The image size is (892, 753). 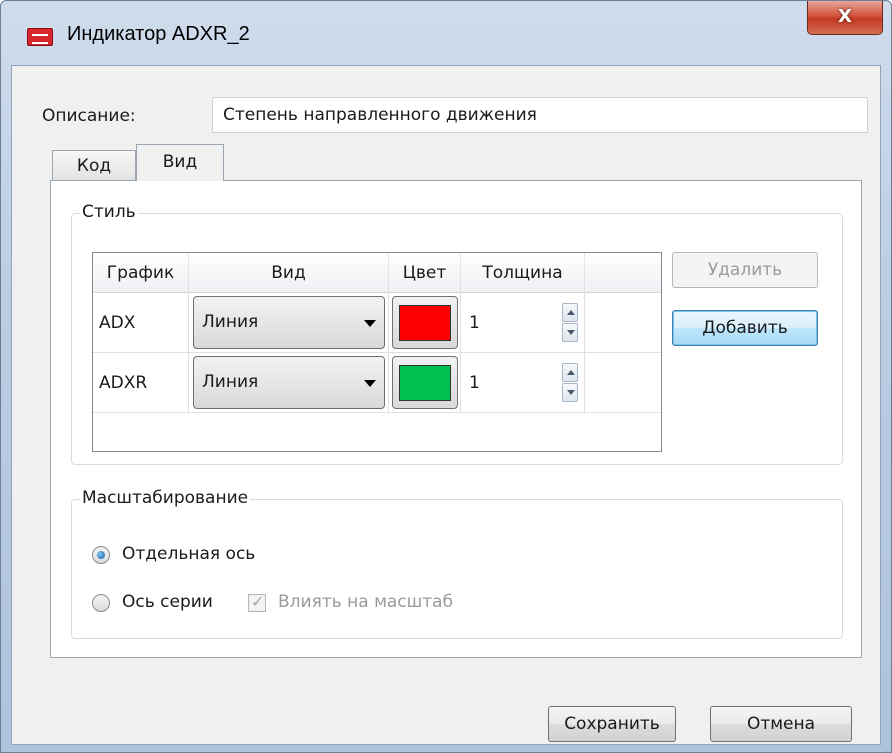 What do you see at coordinates (167, 602) in the screenshot?
I see `series-axis-label: Ось серии` at bounding box center [167, 602].